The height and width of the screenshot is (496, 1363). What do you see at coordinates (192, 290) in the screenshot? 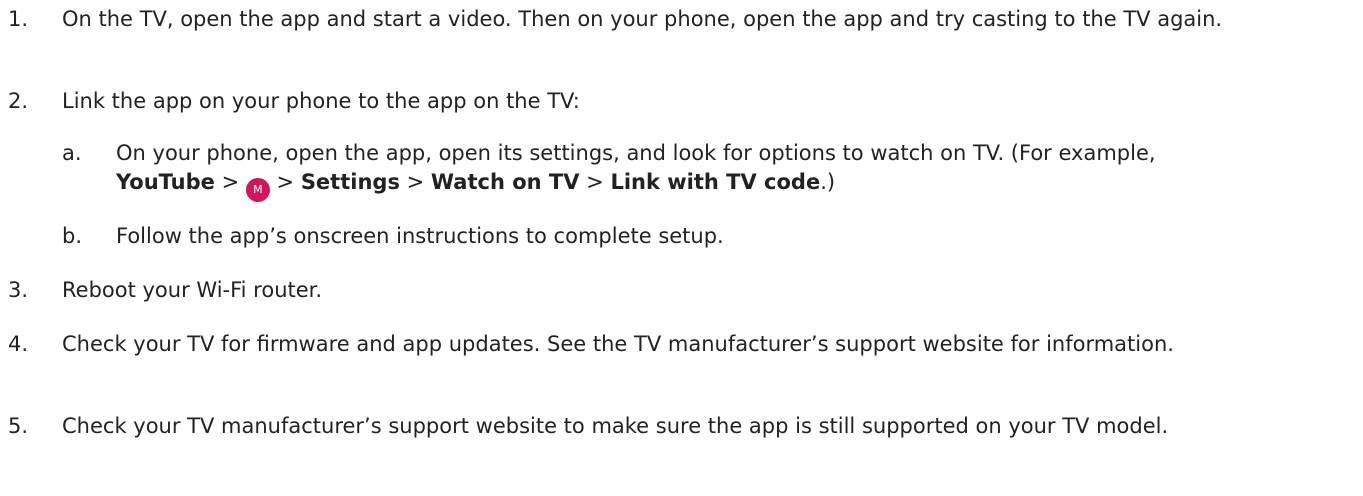
I see `step-text: Reboot your Wi-Fi router.` at bounding box center [192, 290].